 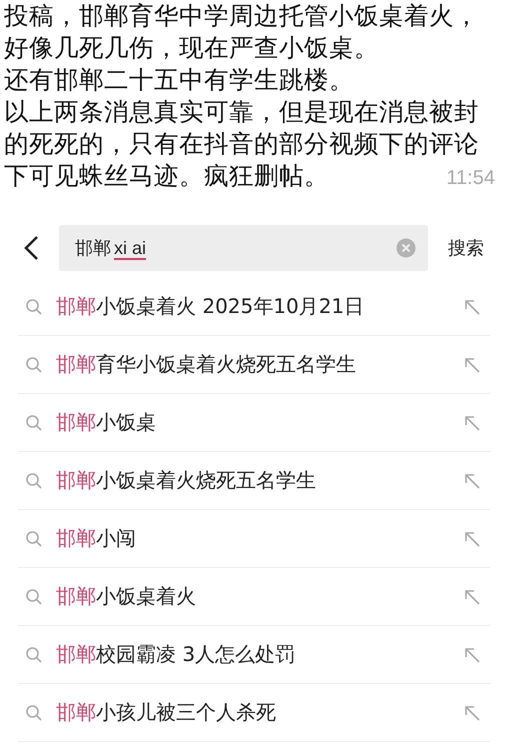 What do you see at coordinates (166, 176) in the screenshot?
I see `message-line: 下可见蛛丝马迹。疯狂删帖。` at bounding box center [166, 176].